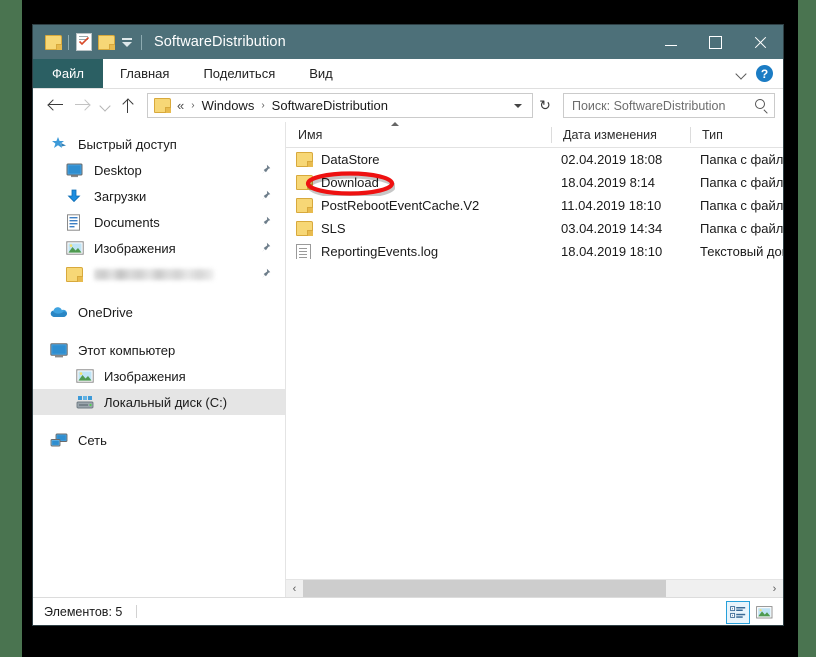 The height and width of the screenshot is (657, 816). What do you see at coordinates (417, 182) in the screenshot?
I see `file-name-cell: Download` at bounding box center [417, 182].